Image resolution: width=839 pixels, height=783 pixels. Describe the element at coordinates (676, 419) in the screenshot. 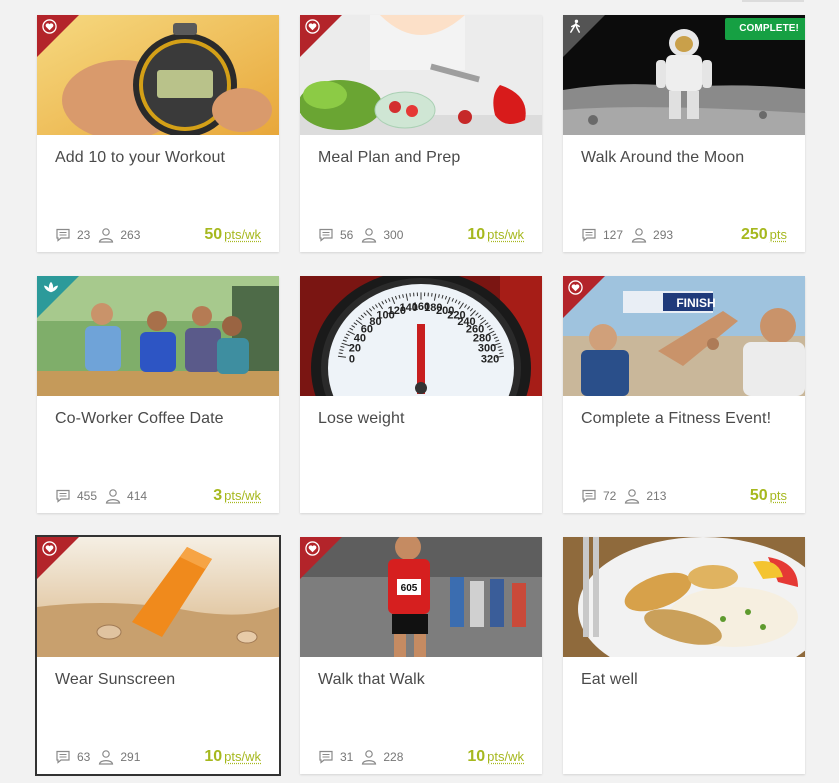

I see `card-title: Complete a Fitness Event!` at that location.